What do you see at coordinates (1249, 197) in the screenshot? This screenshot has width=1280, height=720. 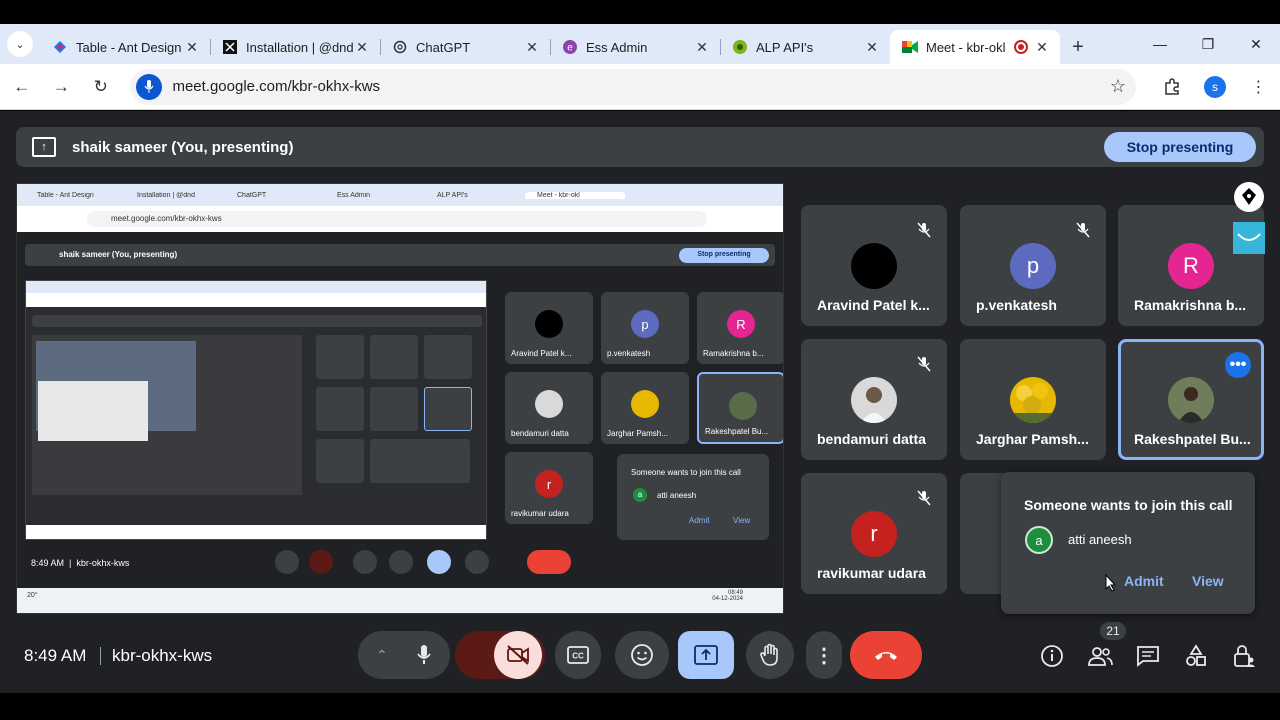 I see `pen-nib-extension-icon` at bounding box center [1249, 197].